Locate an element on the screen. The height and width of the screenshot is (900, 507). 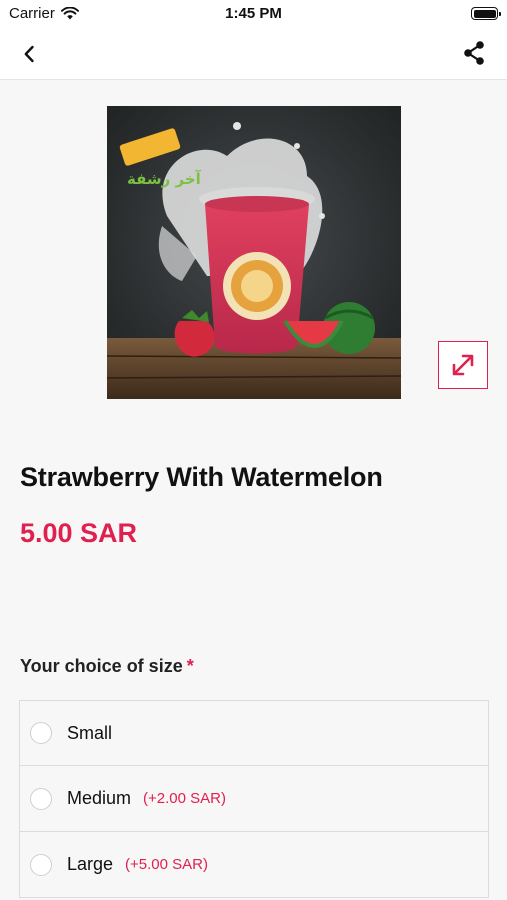
status-bar: Carrier 1:45 PM is located at coordinates (253, 14).